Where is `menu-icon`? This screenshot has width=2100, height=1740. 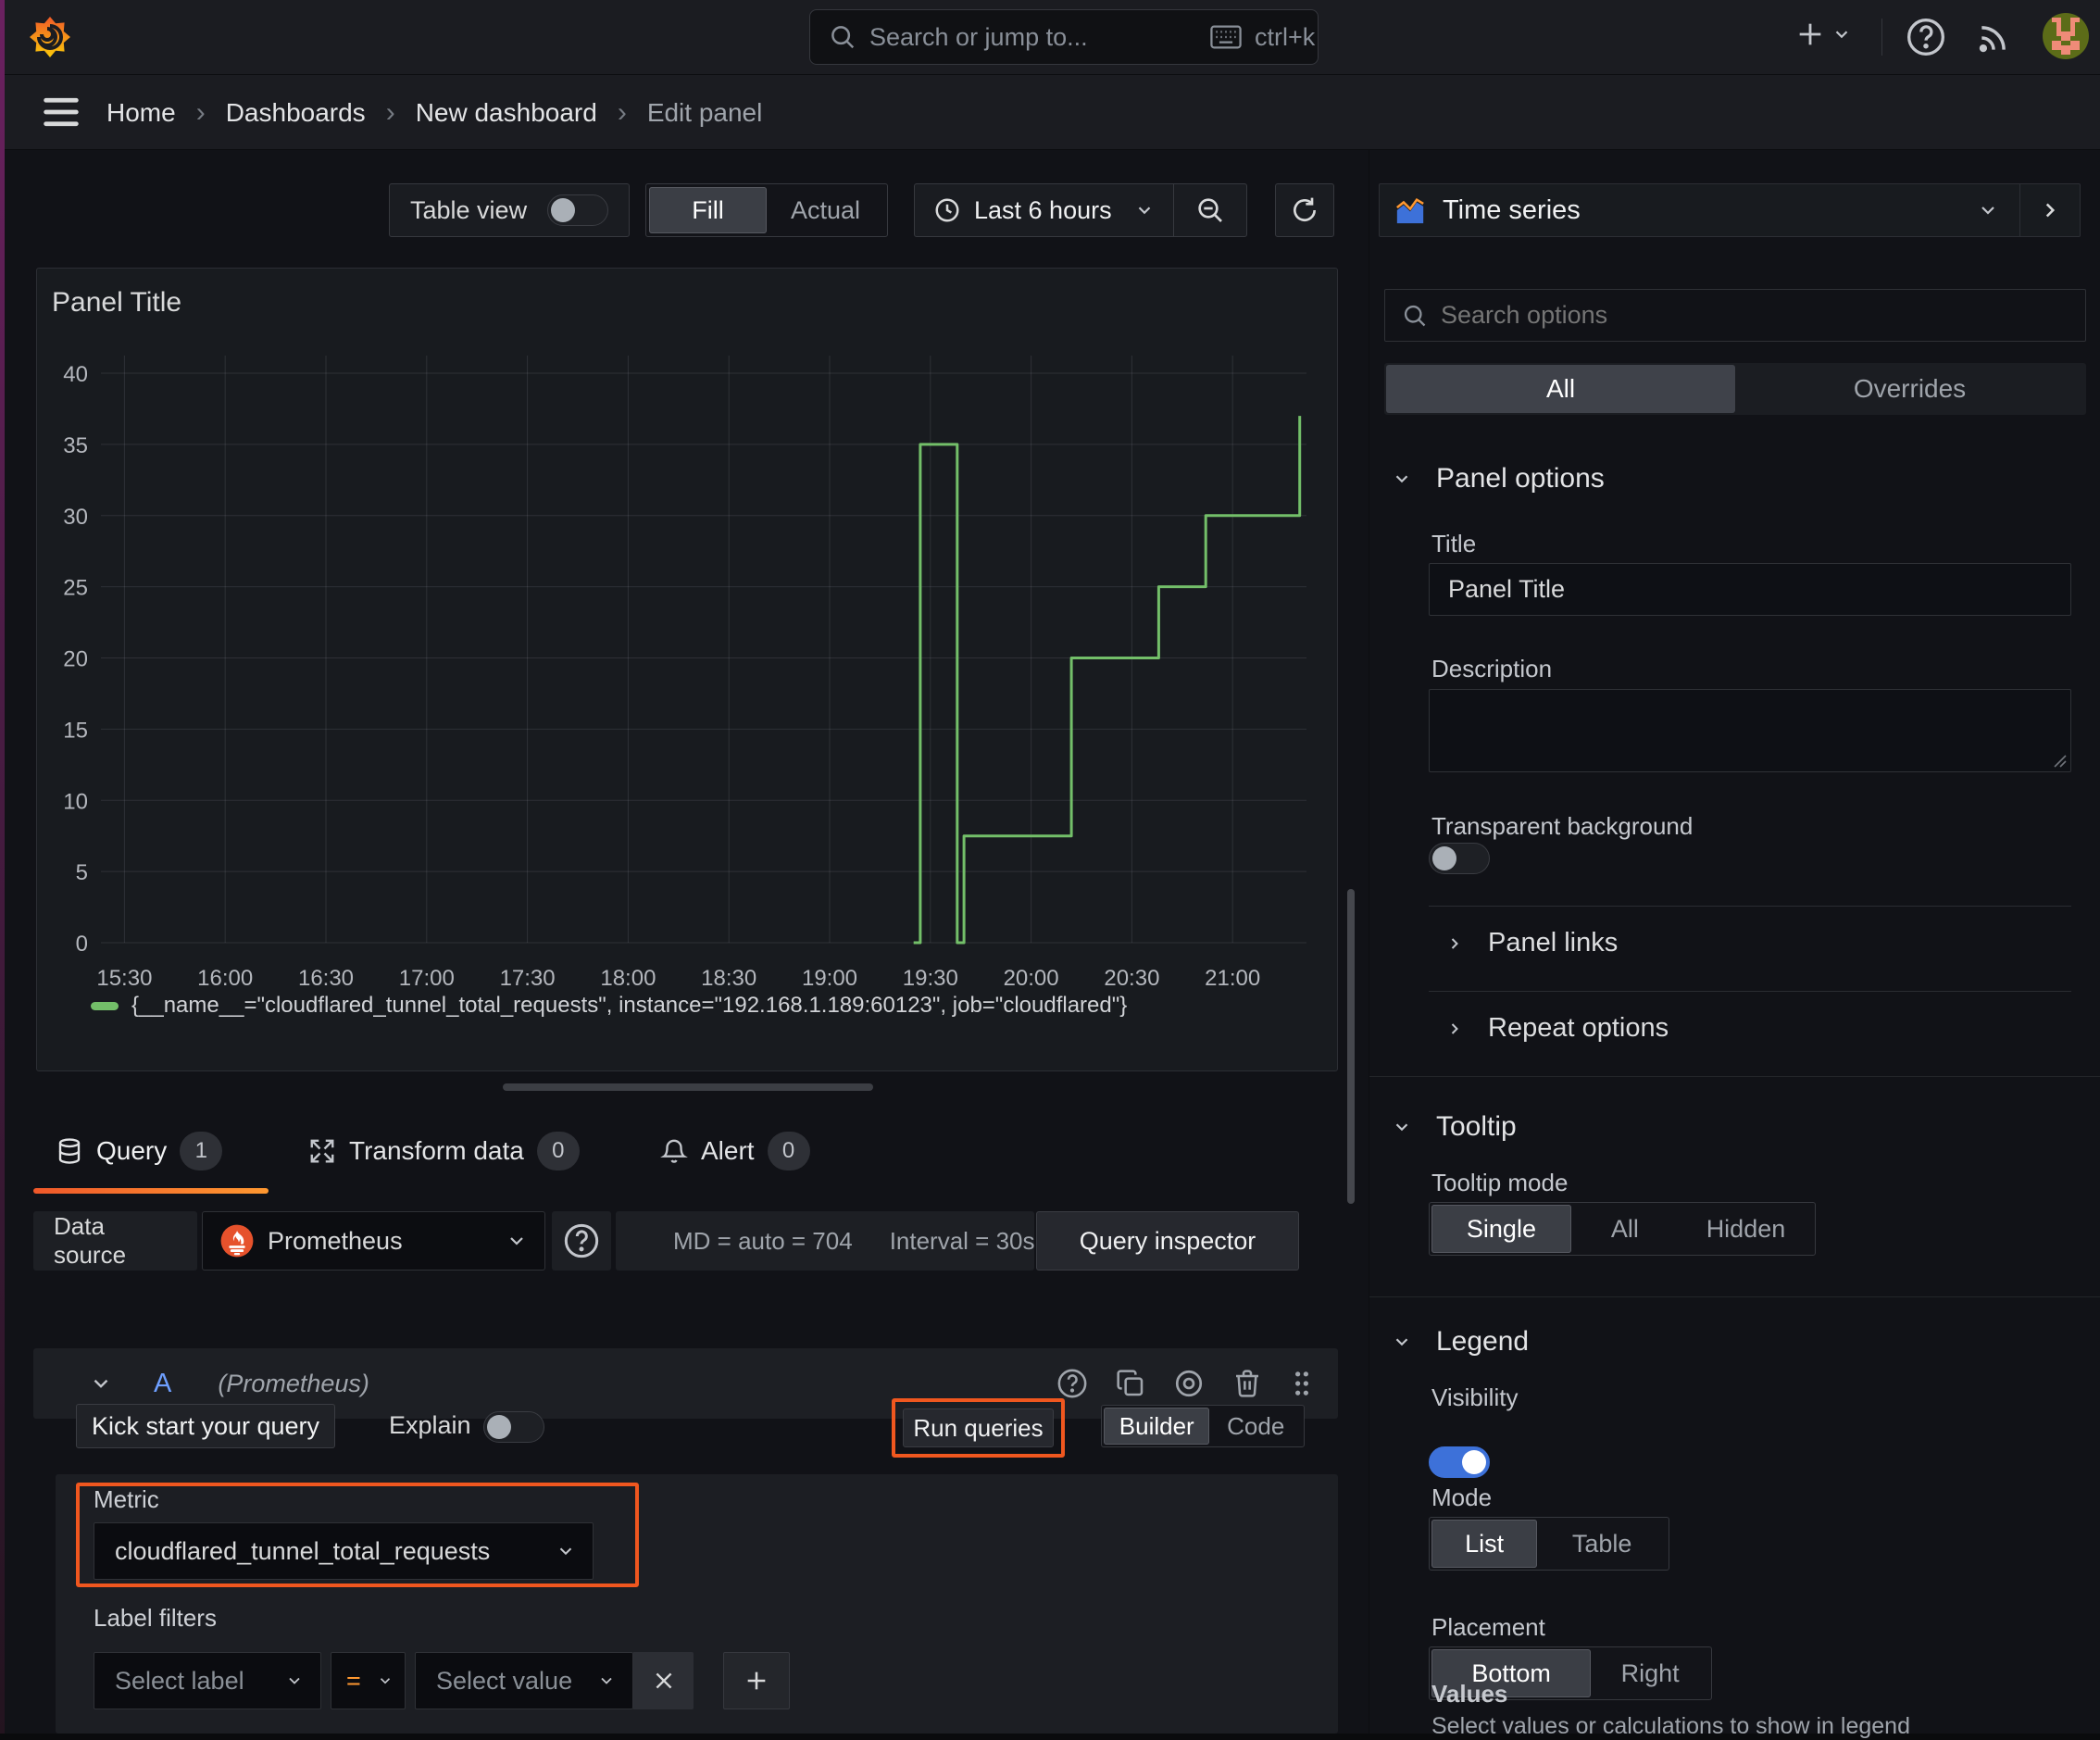
menu-icon is located at coordinates (61, 112).